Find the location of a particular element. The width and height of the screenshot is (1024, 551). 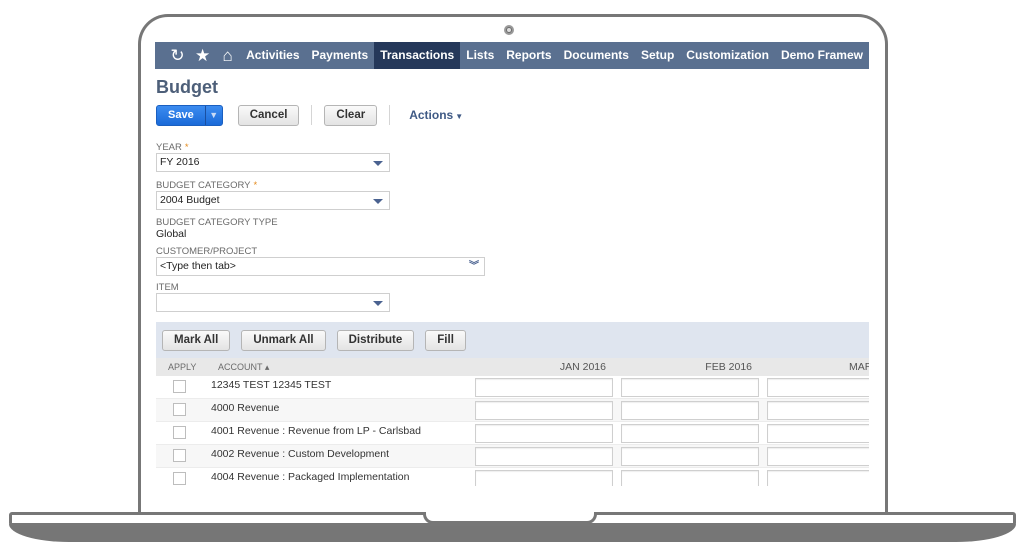

budget-category-label-text: BUDGET CATEGORY is located at coordinates (203, 185).